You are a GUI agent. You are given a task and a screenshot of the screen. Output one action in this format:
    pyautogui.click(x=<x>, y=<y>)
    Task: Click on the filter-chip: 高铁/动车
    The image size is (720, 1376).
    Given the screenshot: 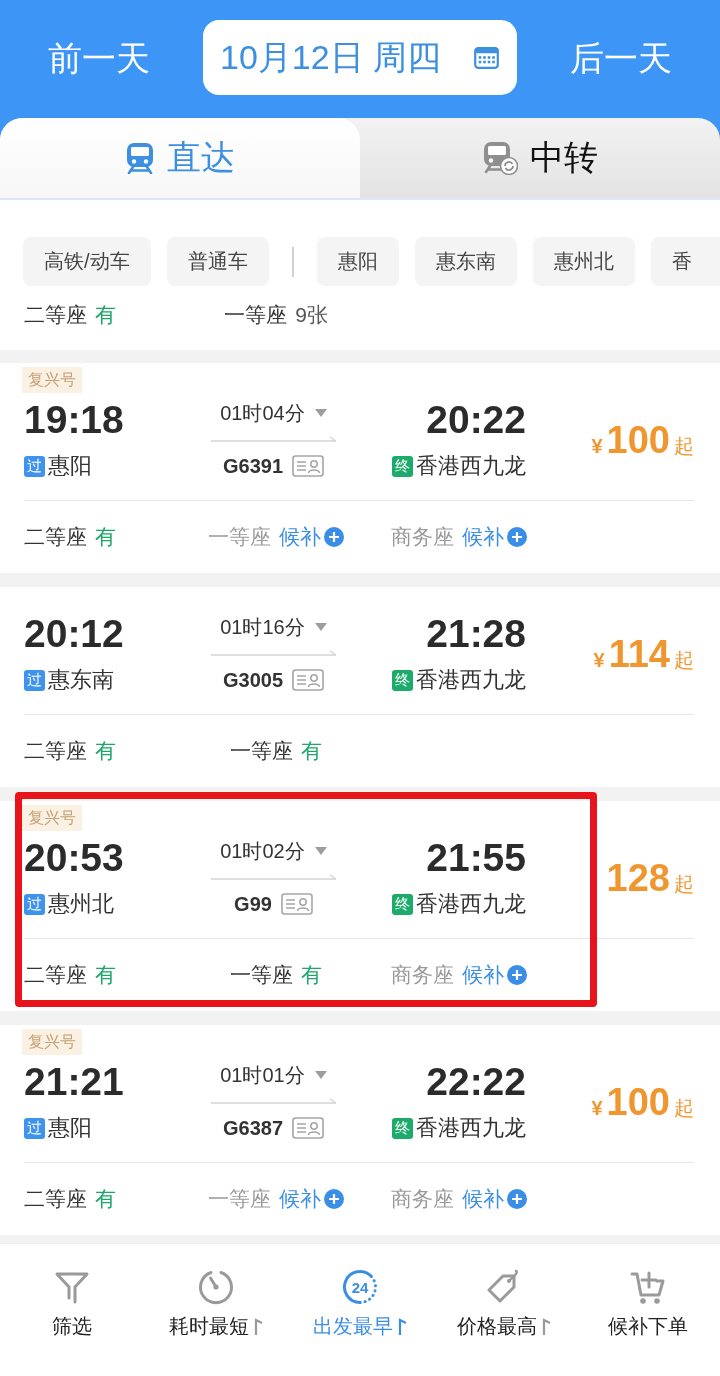 What is the action you would take?
    pyautogui.click(x=87, y=261)
    